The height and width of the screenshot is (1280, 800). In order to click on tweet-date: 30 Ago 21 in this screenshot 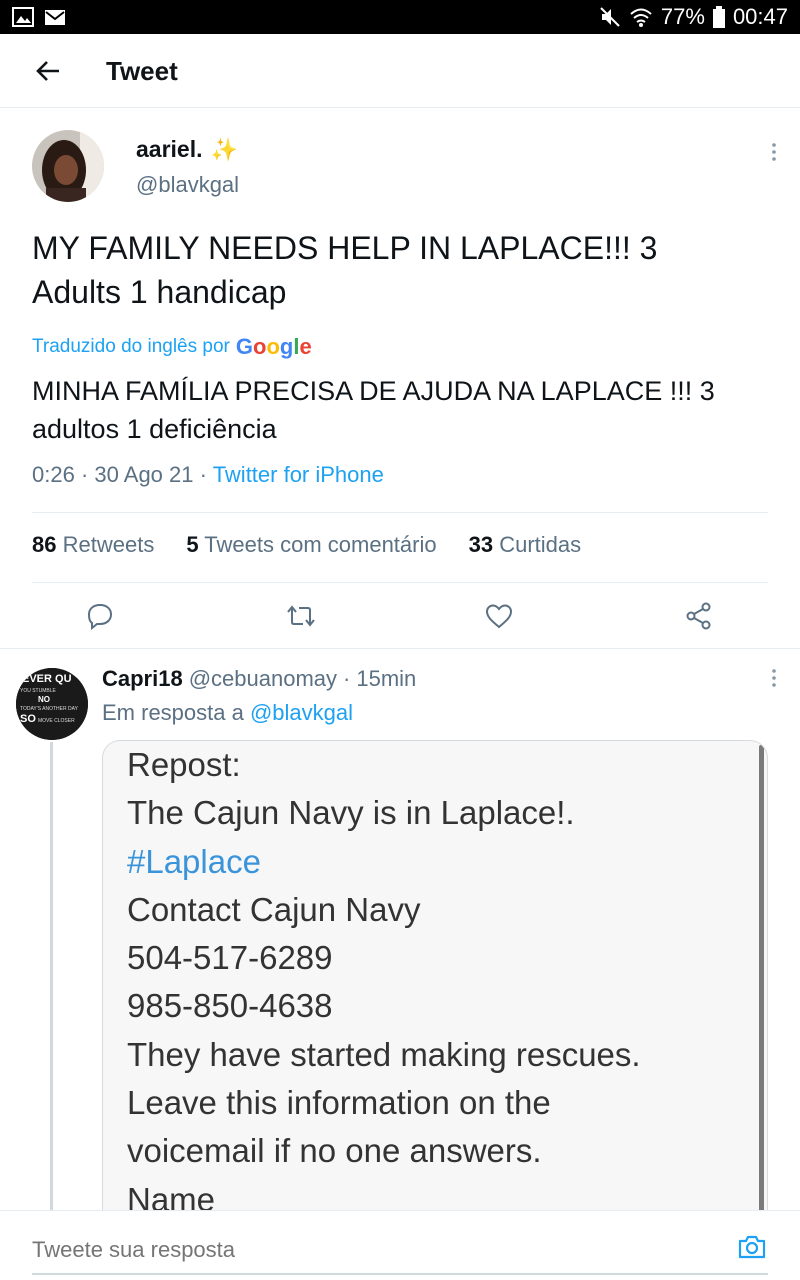, I will do `click(144, 474)`.